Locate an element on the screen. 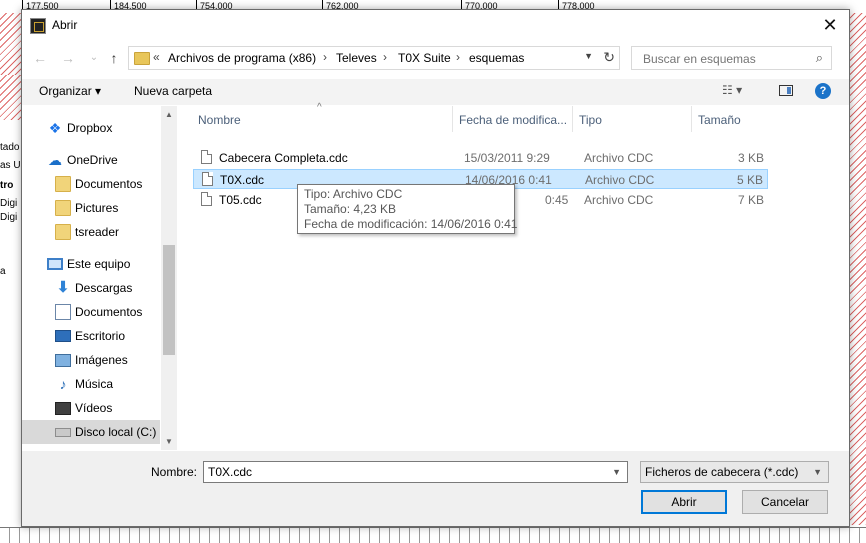  sidebar-item-label: Descargas is located at coordinates (104, 288).